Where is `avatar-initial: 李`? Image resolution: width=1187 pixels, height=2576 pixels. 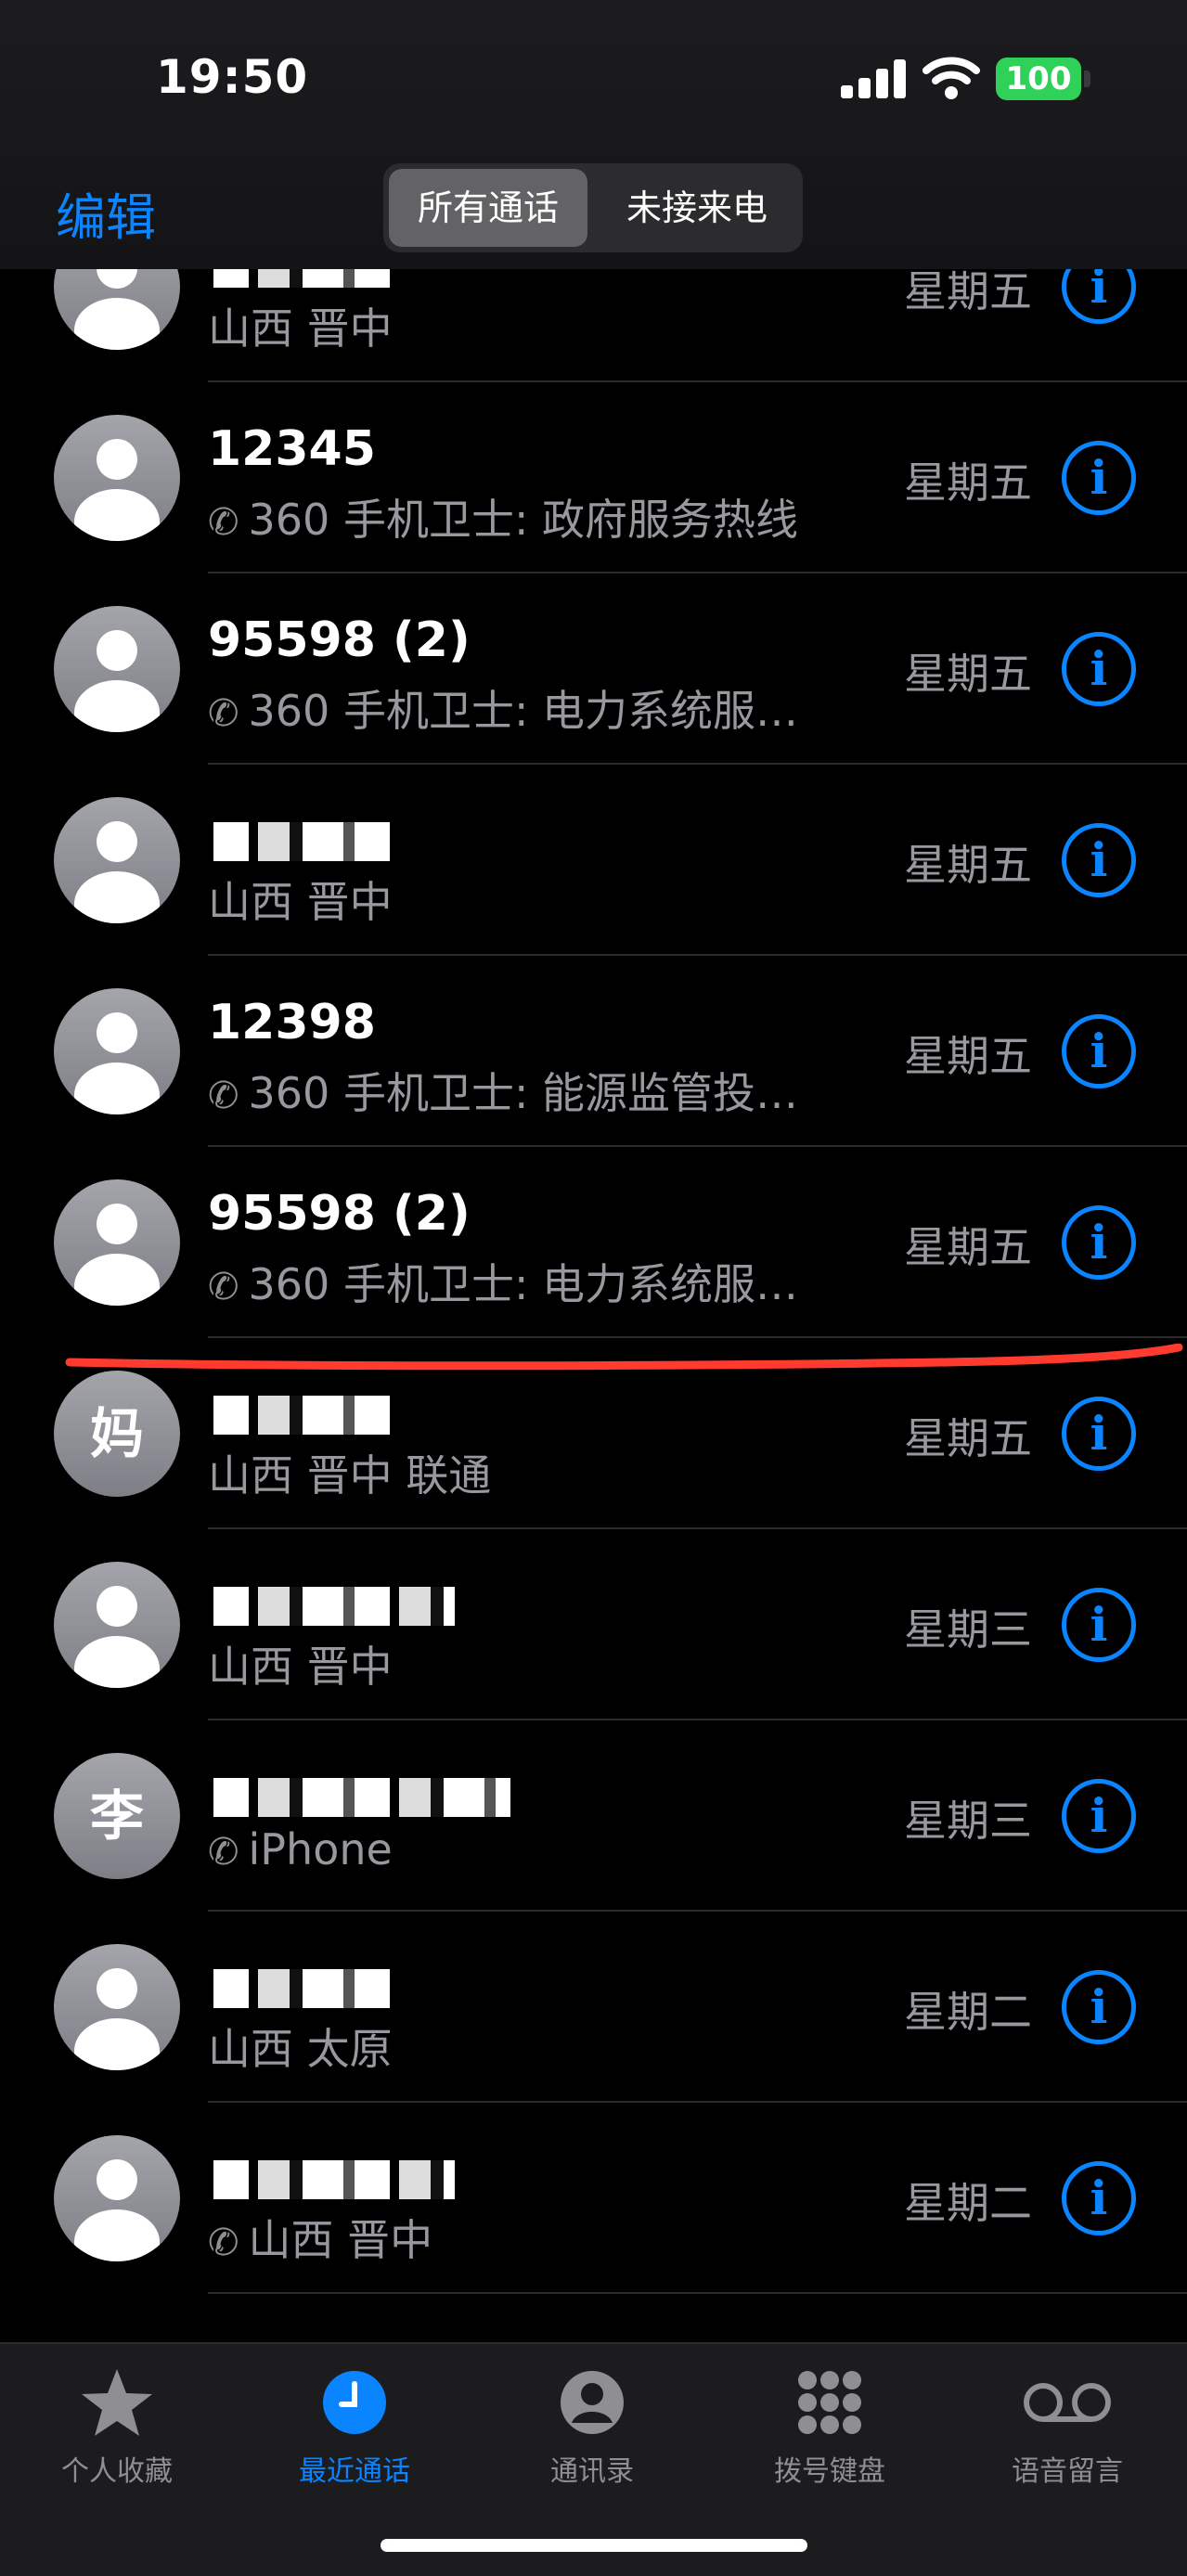 avatar-initial: 李 is located at coordinates (116, 1816).